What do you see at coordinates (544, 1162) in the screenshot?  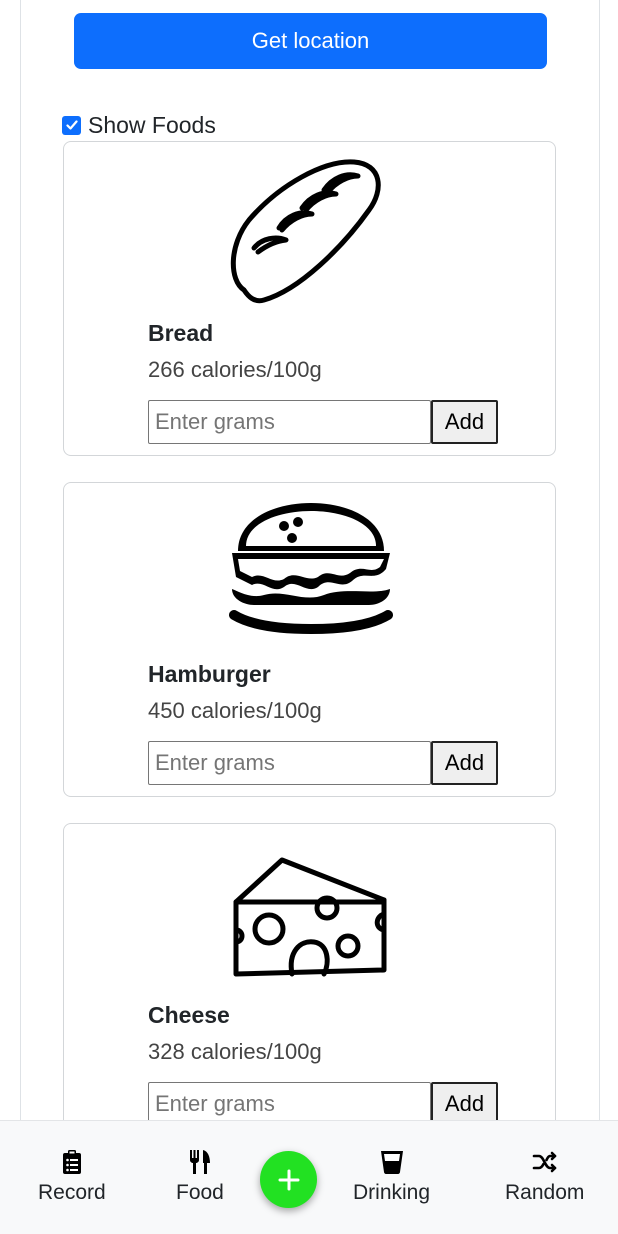 I see `shuffle-icon` at bounding box center [544, 1162].